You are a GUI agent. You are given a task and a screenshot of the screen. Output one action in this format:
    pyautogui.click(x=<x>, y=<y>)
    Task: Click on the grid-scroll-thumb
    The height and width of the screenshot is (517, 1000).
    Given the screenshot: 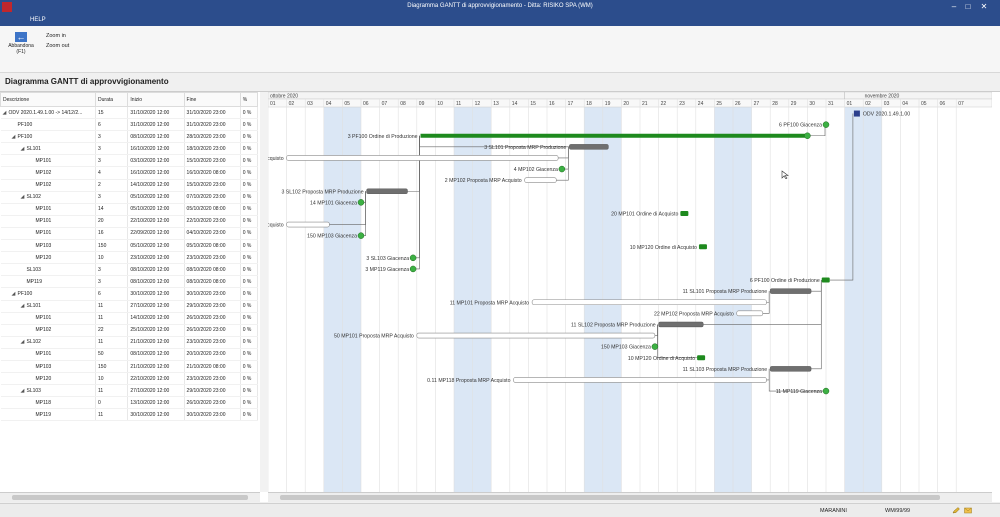 What is the action you would take?
    pyautogui.click(x=130, y=497)
    